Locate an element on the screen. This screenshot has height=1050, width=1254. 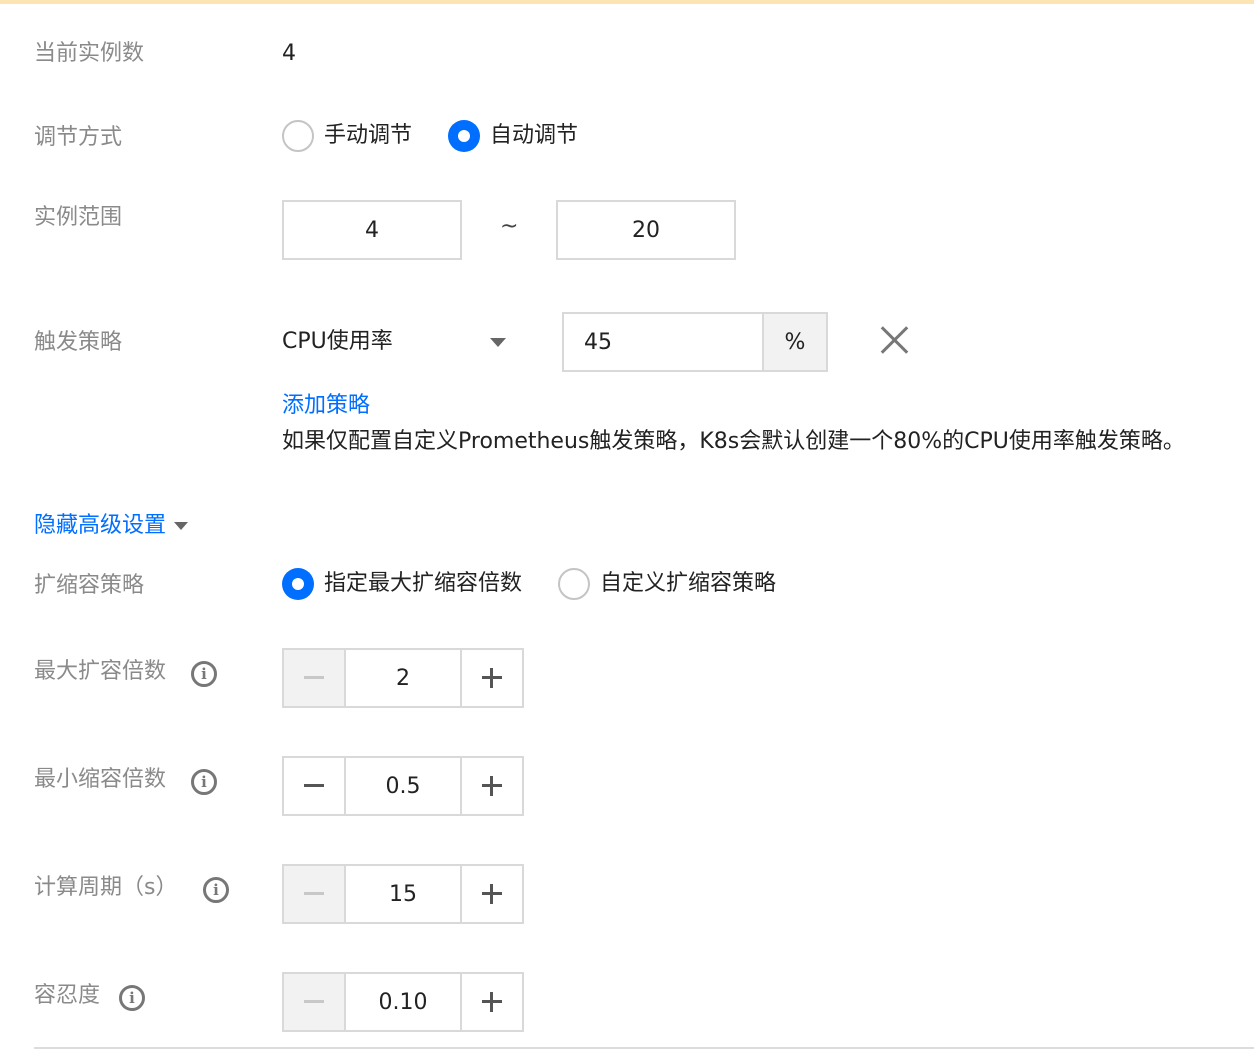
compute-period-label: 计算周期（s） is located at coordinates (106, 887).